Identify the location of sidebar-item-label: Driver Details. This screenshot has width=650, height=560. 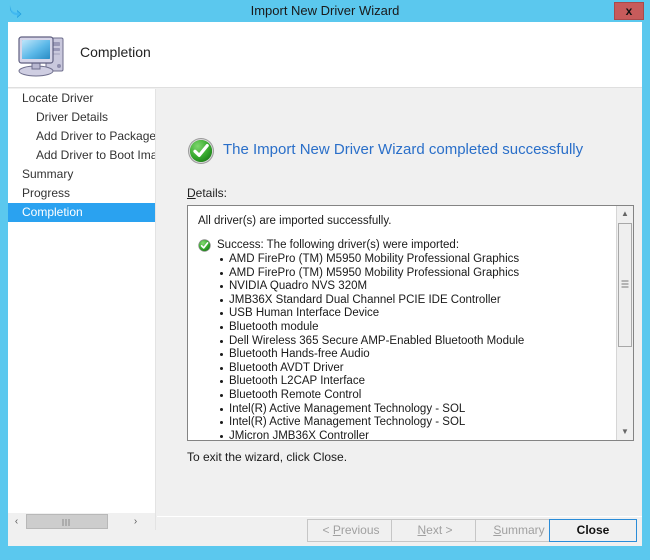
(72, 117).